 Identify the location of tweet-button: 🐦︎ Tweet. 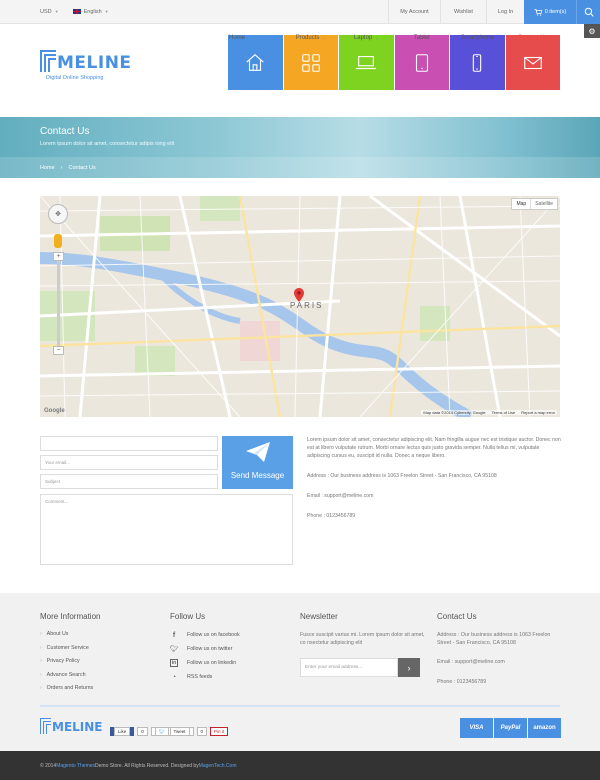
(172, 731).